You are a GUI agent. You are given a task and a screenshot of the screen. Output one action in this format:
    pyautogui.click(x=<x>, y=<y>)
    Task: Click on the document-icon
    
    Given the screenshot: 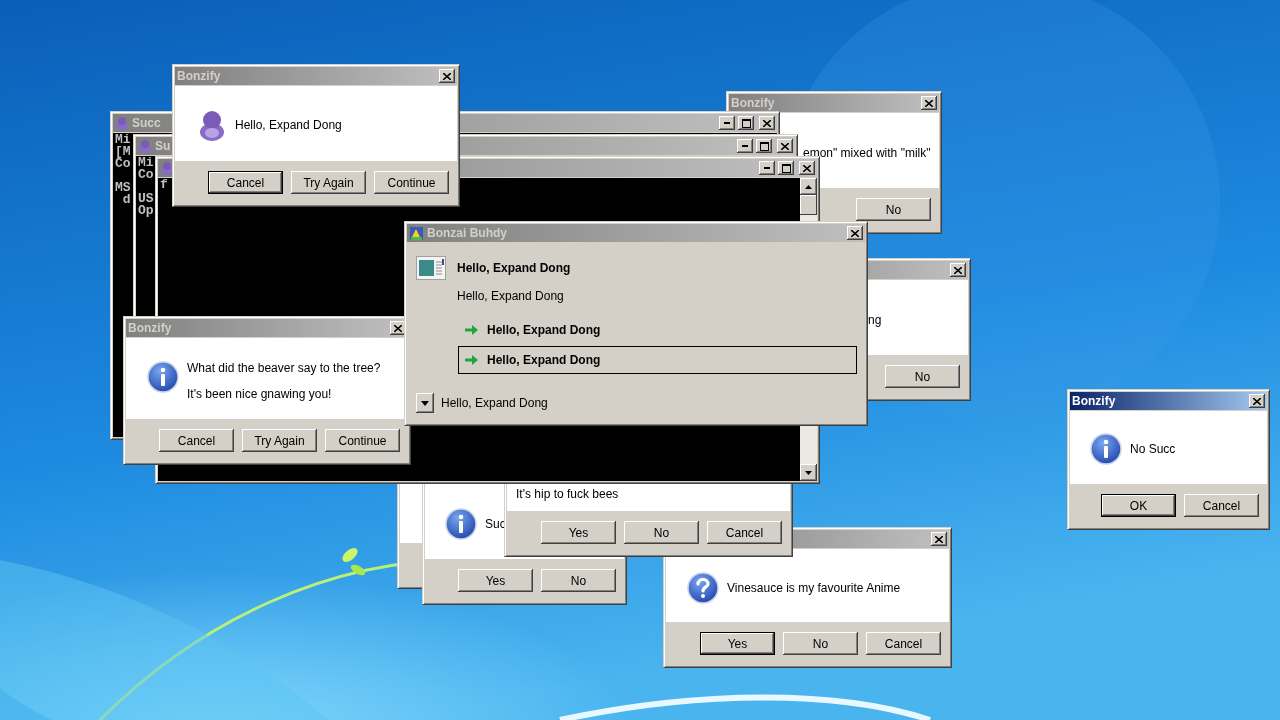 What is the action you would take?
    pyautogui.click(x=431, y=268)
    